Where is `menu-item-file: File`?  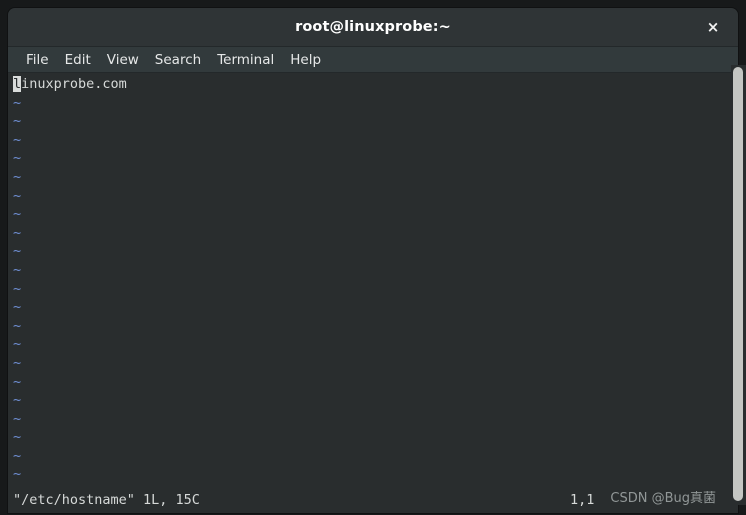
menu-item-file: File is located at coordinates (37, 60).